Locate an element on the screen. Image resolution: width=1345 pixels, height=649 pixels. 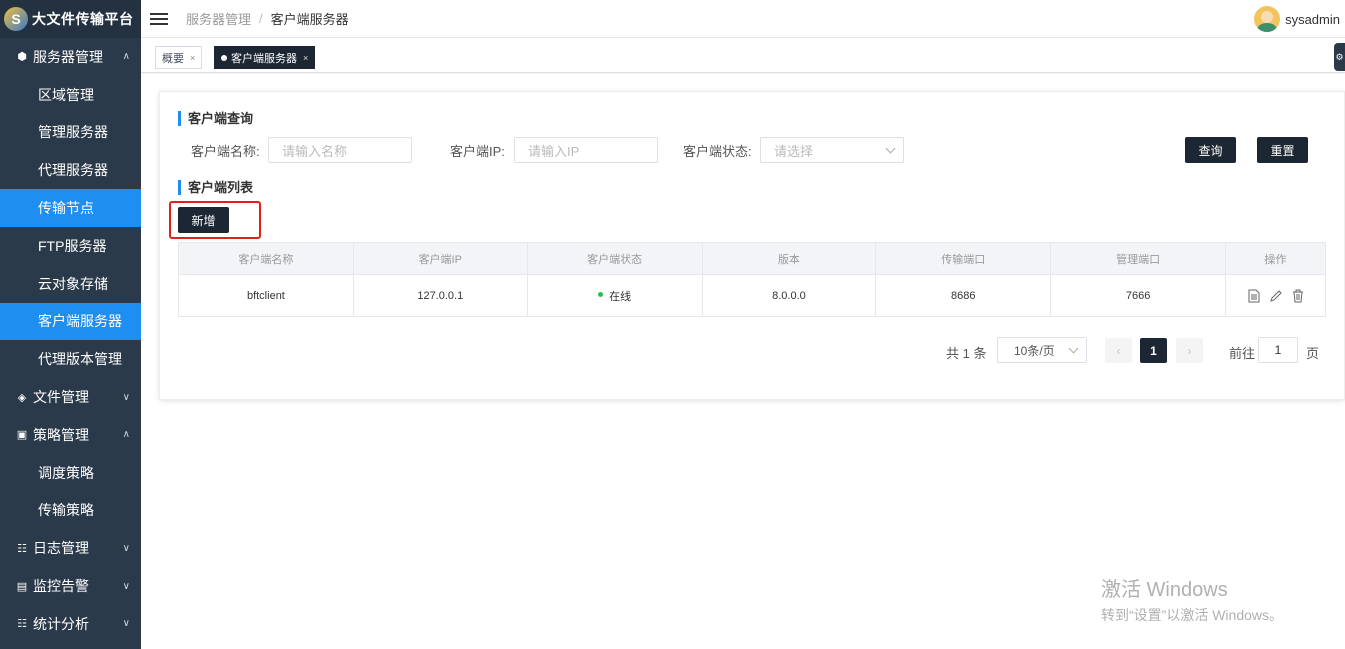
sidebar-item-server-management: ⬢ 服务器管理 ∧ is located at coordinates (70, 57).